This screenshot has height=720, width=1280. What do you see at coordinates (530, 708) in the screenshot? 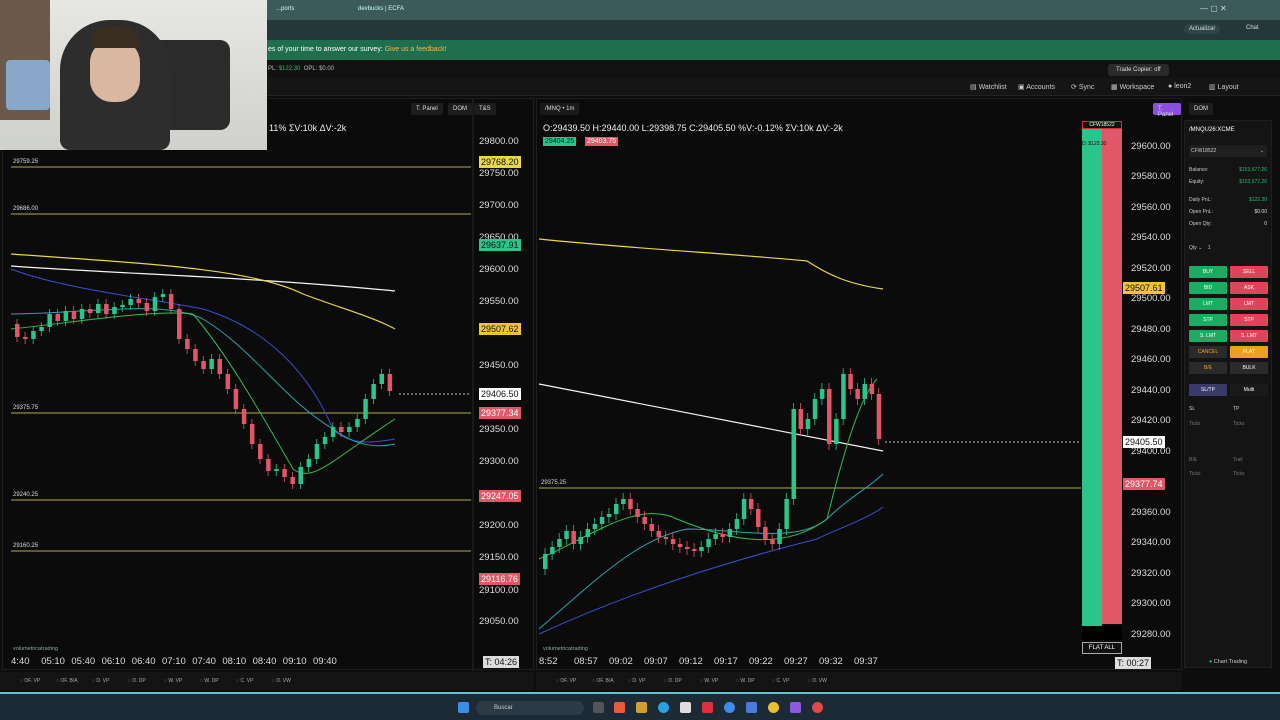
I see `taskbar-search: Buscar` at bounding box center [530, 708].